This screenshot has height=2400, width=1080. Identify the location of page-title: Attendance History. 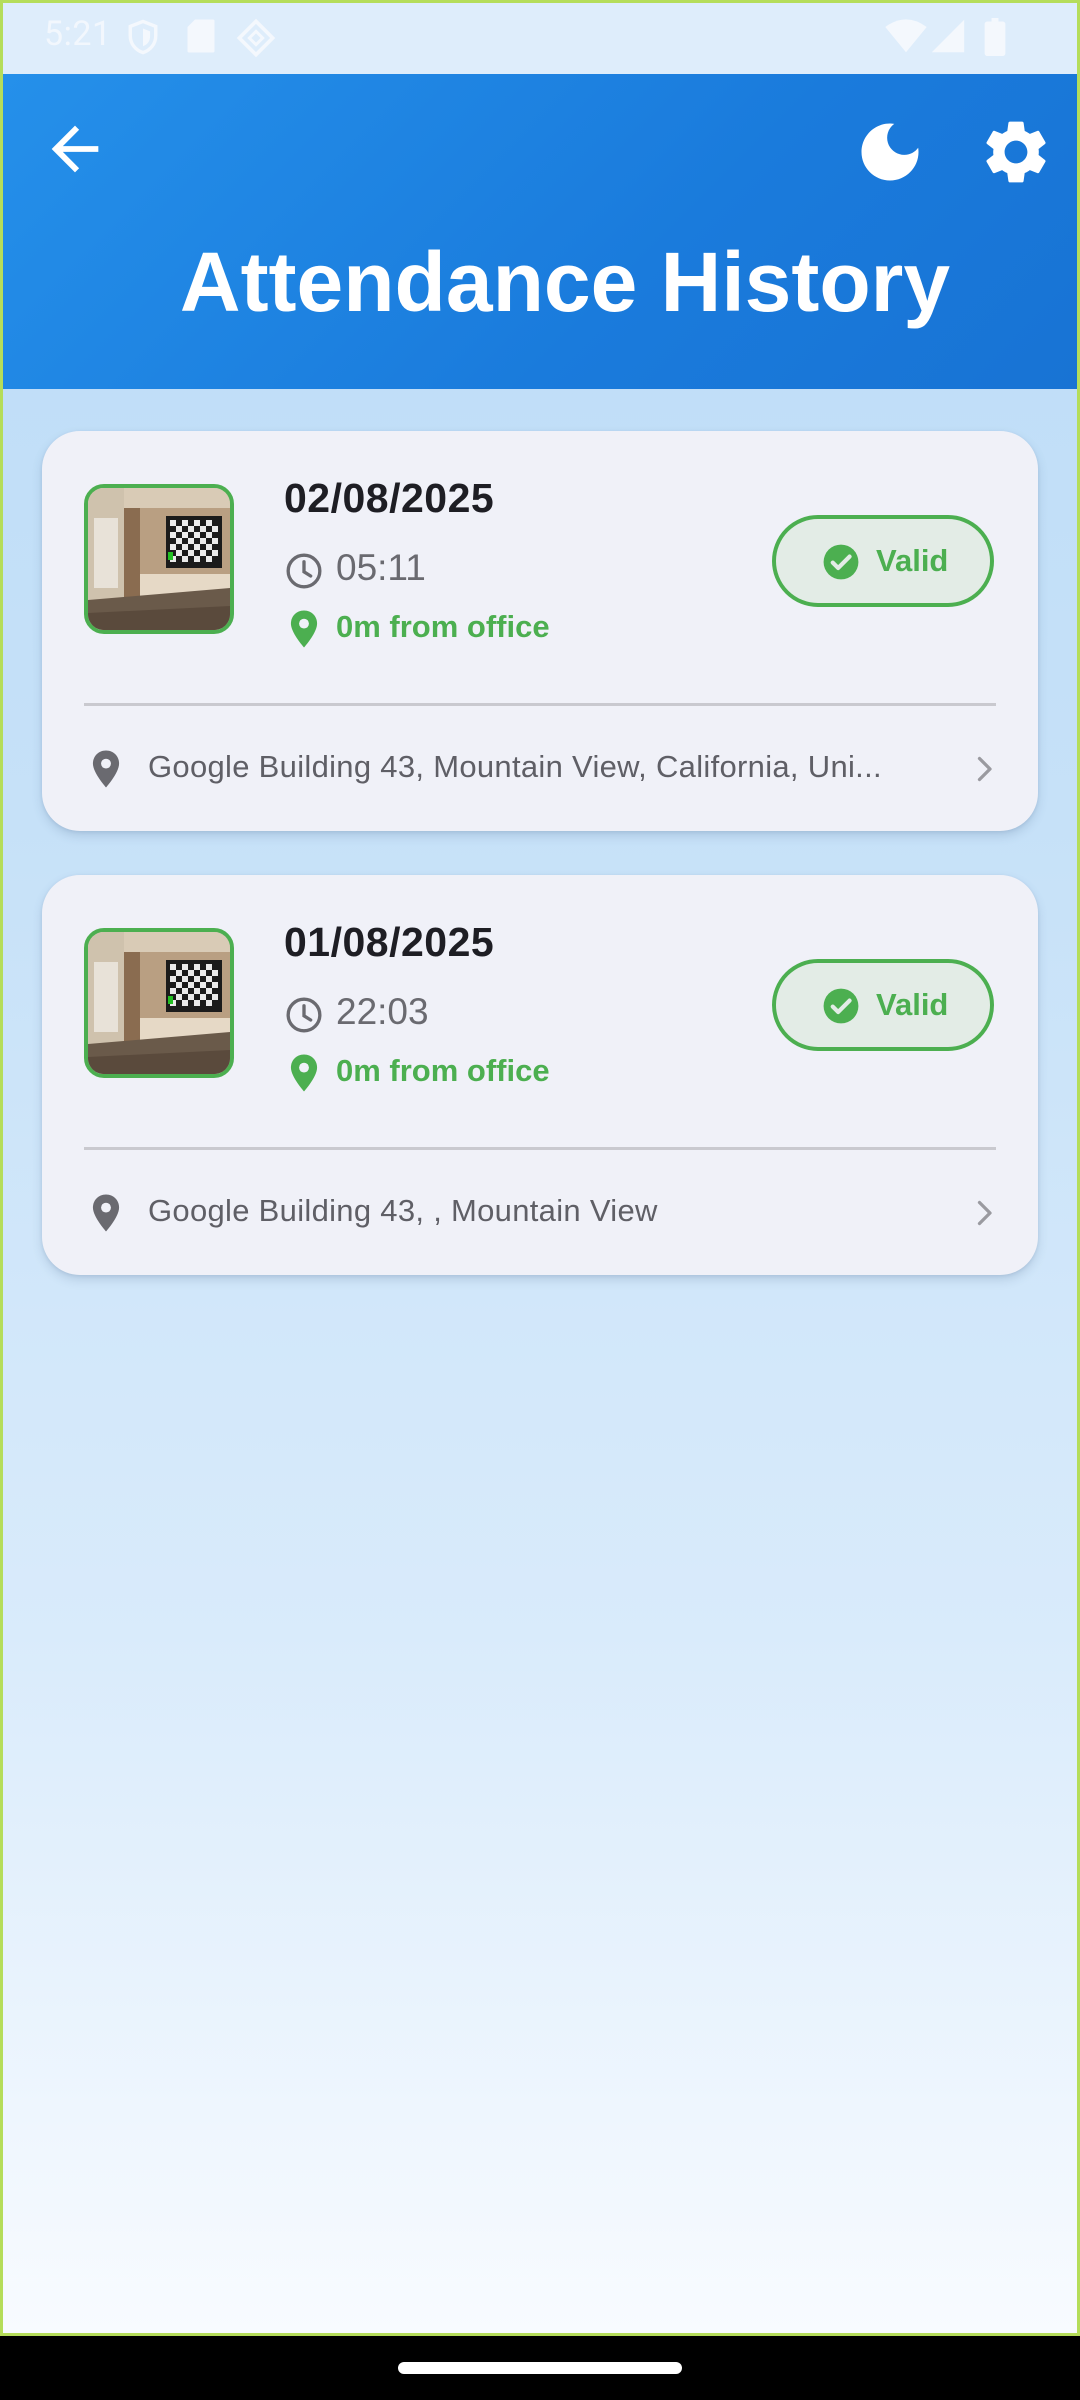
(565, 282).